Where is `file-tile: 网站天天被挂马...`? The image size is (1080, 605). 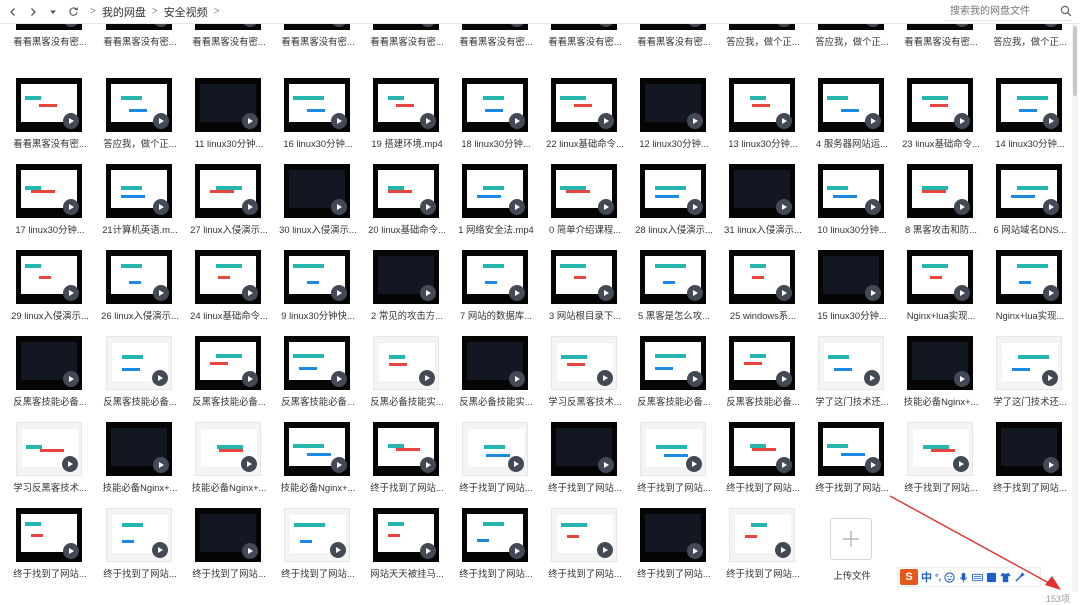 file-tile: 网站天天被挂马... is located at coordinates (407, 551).